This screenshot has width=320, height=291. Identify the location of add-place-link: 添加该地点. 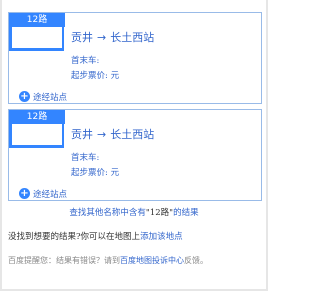
(161, 237).